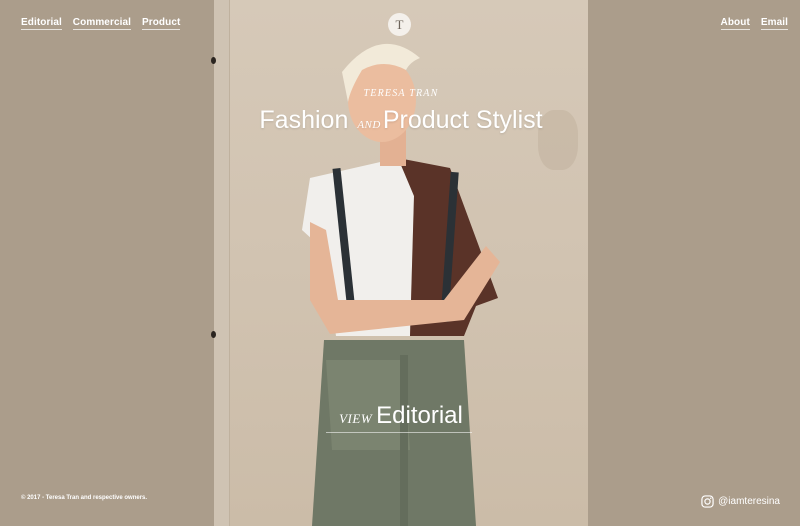 The height and width of the screenshot is (526, 800). I want to click on title-part-2: Product Stylist, so click(462, 120).